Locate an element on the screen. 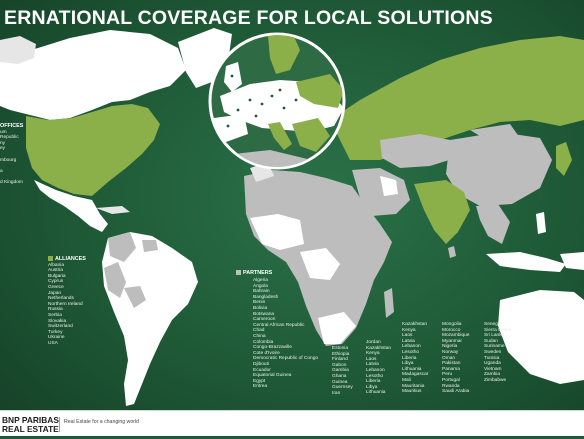 This screenshot has height=439, width=584. map-cuba is located at coordinates (113, 210).